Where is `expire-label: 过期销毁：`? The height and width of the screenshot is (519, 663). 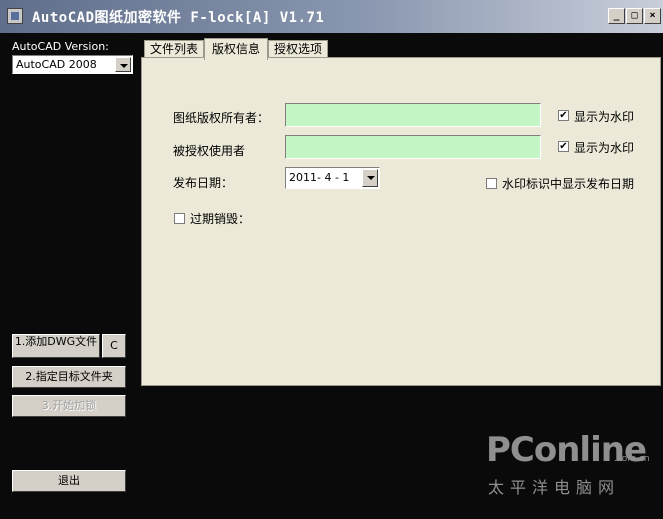 expire-label: 过期销毁： is located at coordinates (220, 219).